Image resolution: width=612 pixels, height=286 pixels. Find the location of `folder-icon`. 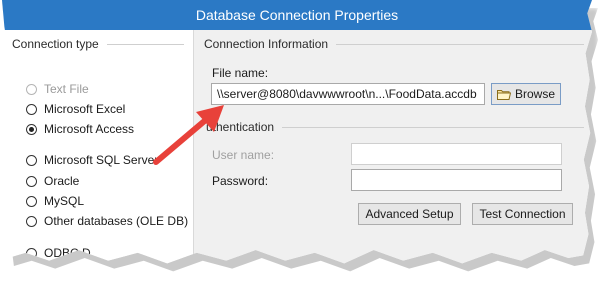

folder-icon is located at coordinates (504, 94).